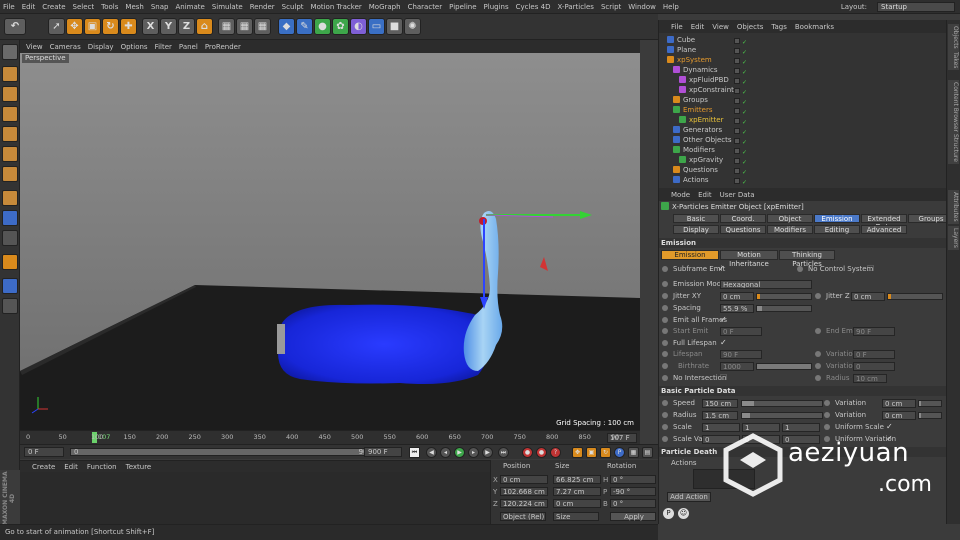 This screenshot has height=540, width=960. I want to click on coord-p-rotation: -90 °, so click(633, 491).